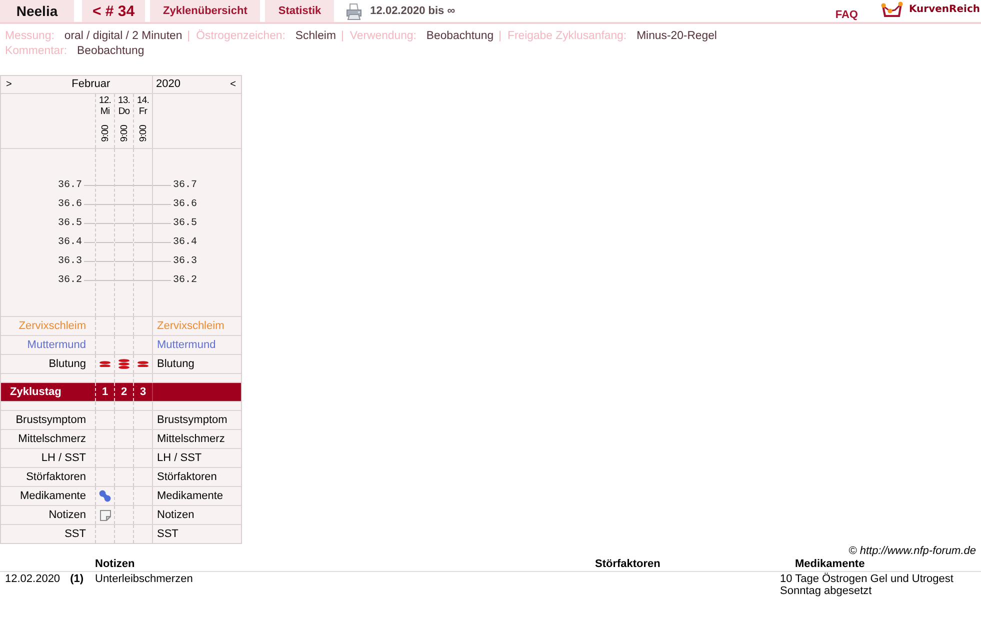 This screenshot has height=617, width=981. What do you see at coordinates (944, 9) in the screenshot?
I see `brand-name: KurvenReich` at bounding box center [944, 9].